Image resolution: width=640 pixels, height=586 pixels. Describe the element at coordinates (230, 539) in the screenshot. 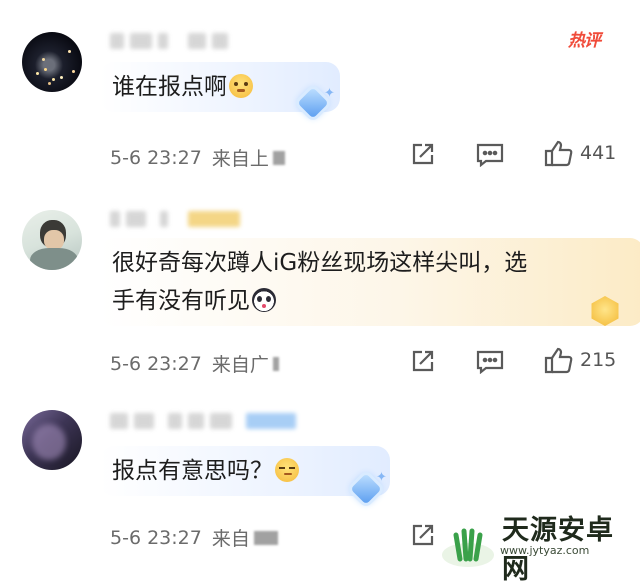

I see `comment-location: 来自` at that location.